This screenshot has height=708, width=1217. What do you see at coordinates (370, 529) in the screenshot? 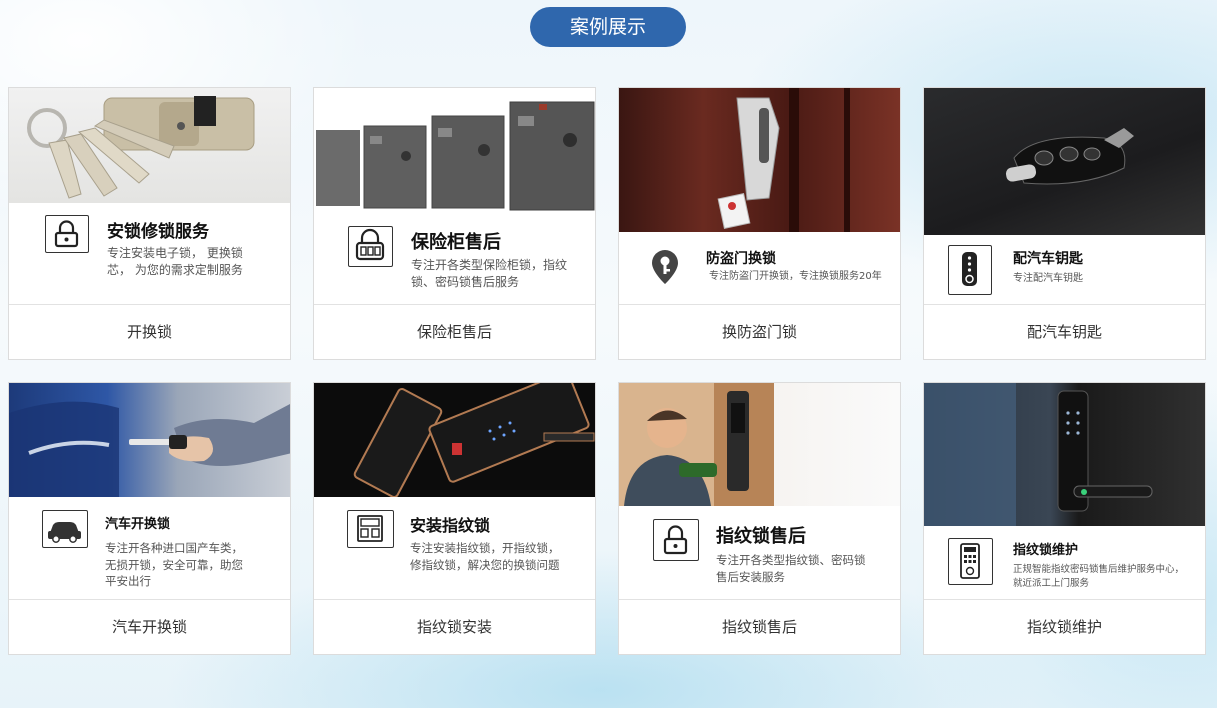
I see `fingerprint-panel-icon` at bounding box center [370, 529].